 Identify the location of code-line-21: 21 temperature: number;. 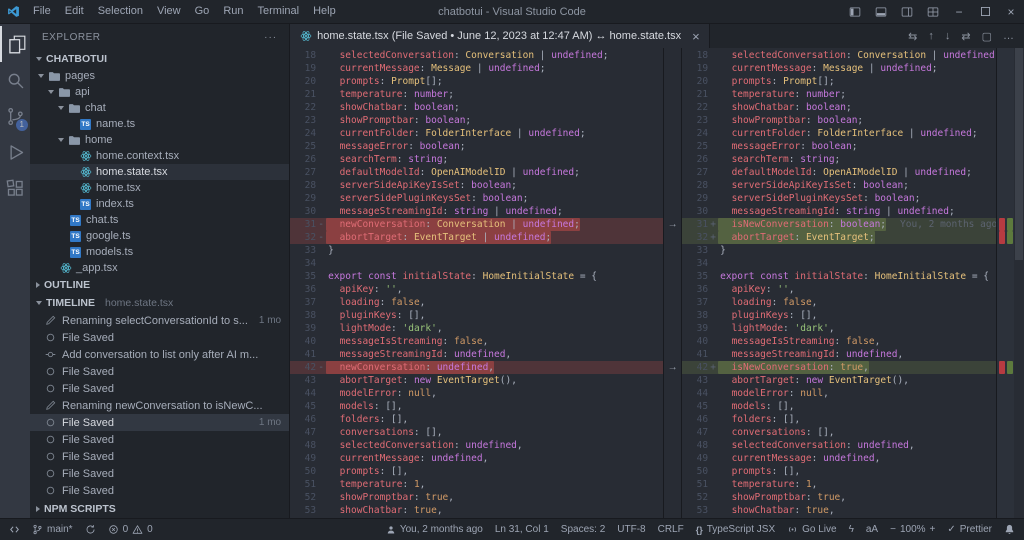
(839, 94).